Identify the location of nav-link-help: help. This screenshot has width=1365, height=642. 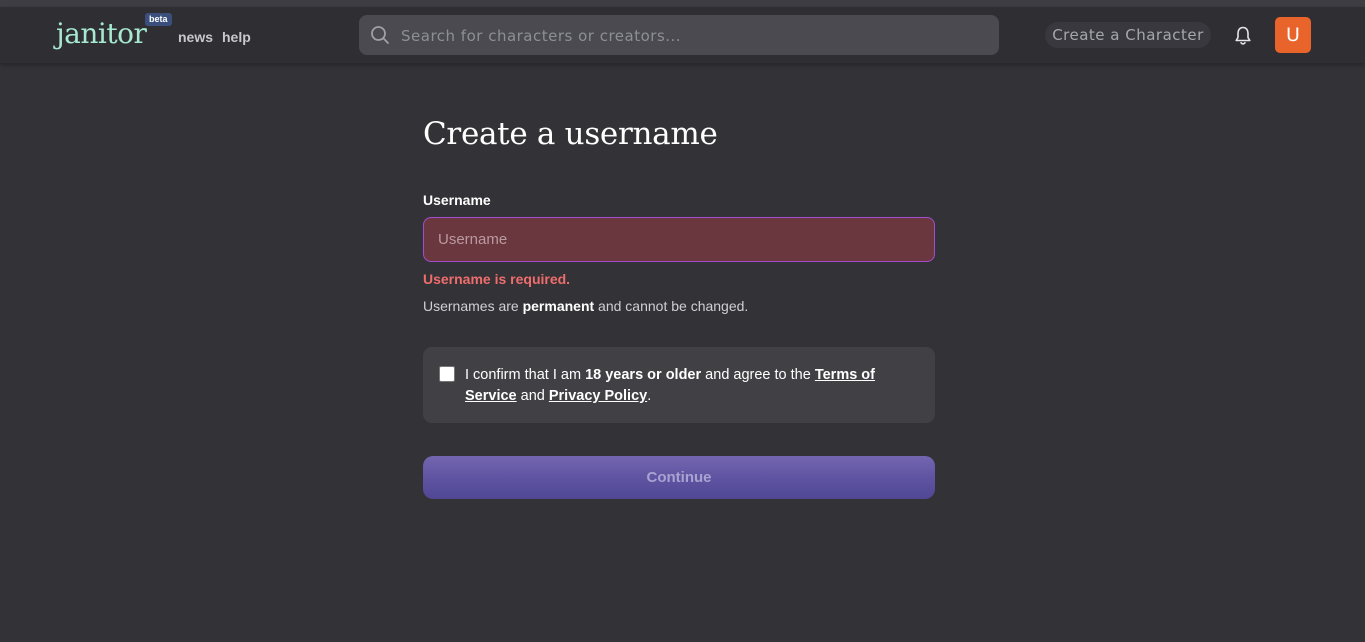
(236, 37).